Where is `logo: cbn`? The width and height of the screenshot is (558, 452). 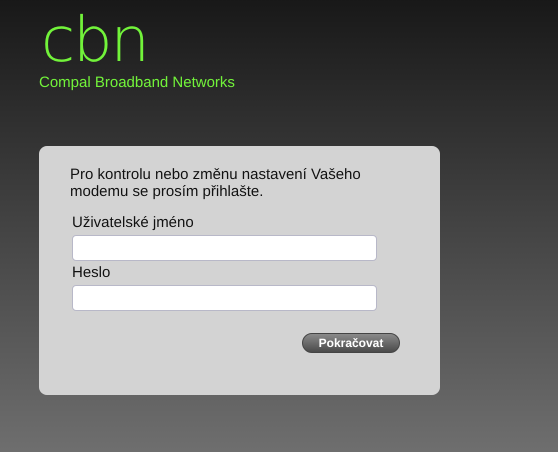 logo: cbn is located at coordinates (94, 40).